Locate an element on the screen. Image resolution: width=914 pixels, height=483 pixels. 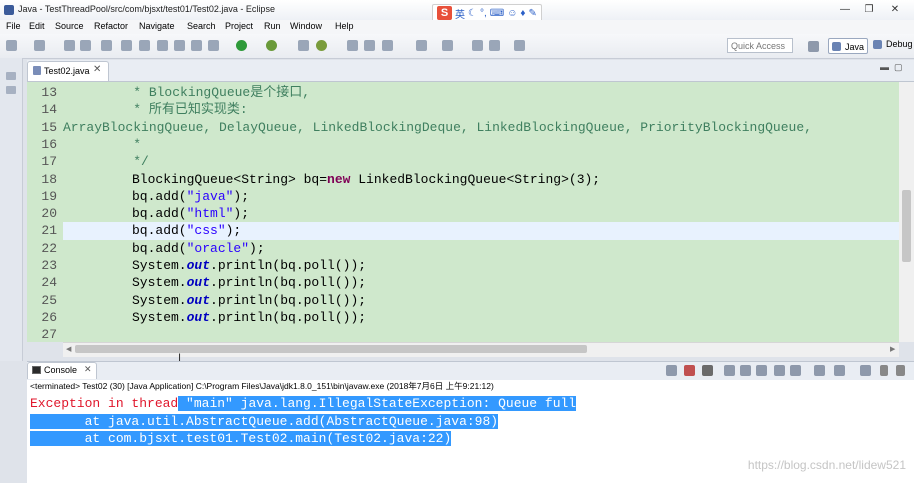
open-type-icon is located at coordinates (352, 45).